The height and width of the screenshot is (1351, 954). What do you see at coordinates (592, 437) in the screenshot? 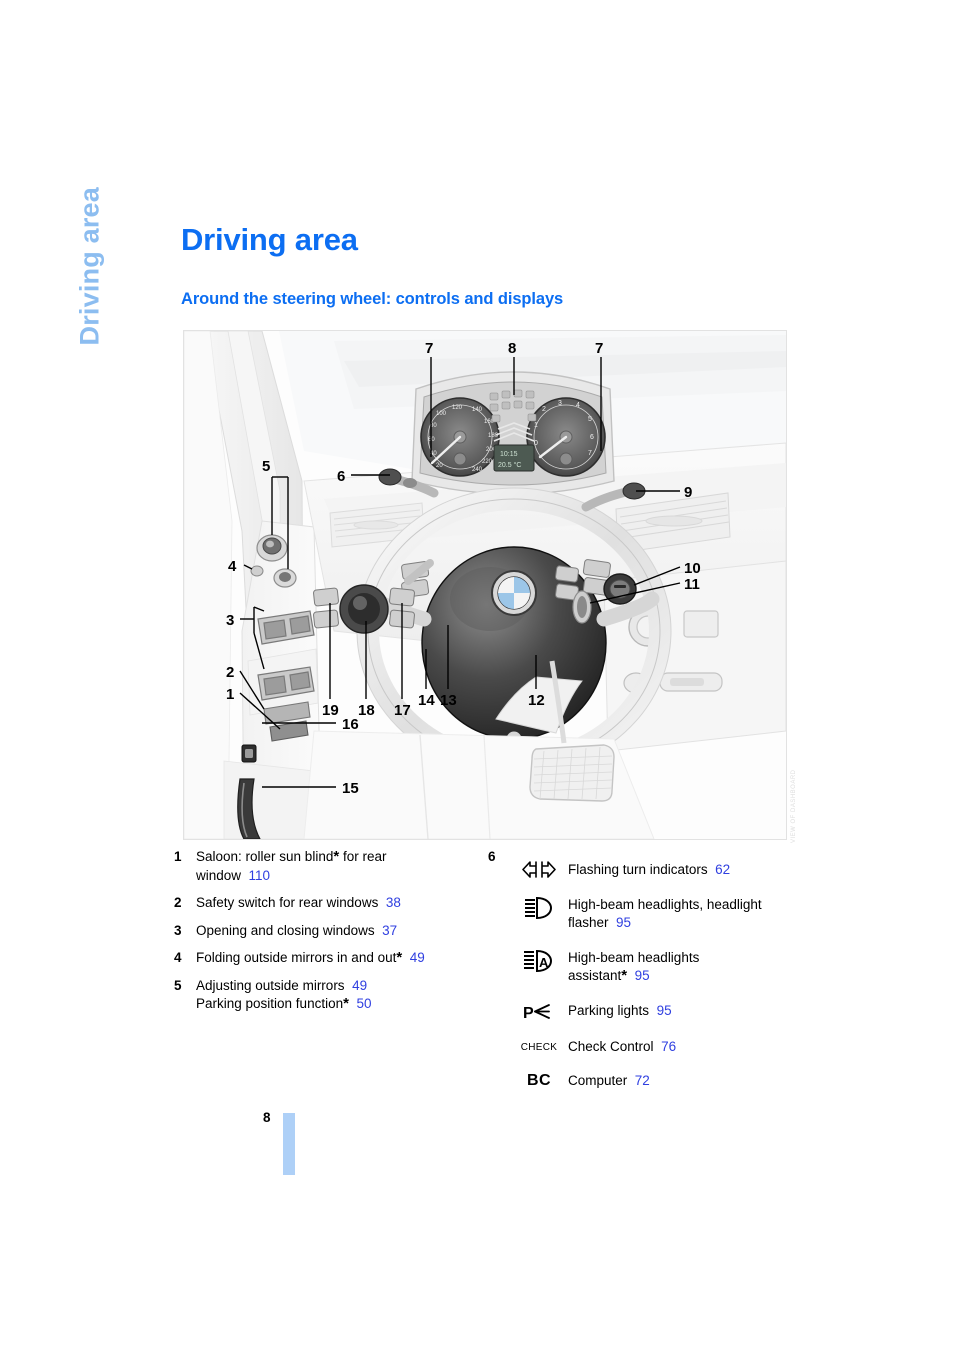
I see `svg-text: 6` at bounding box center [592, 437].